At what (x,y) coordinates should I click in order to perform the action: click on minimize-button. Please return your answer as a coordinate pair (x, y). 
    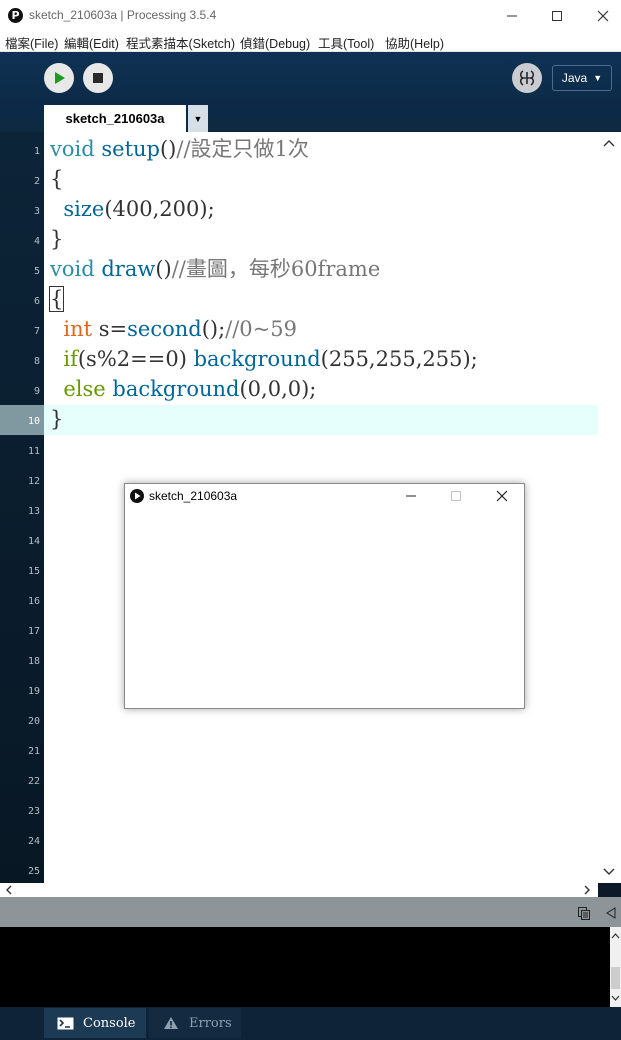
    Looking at the image, I should click on (512, 15).